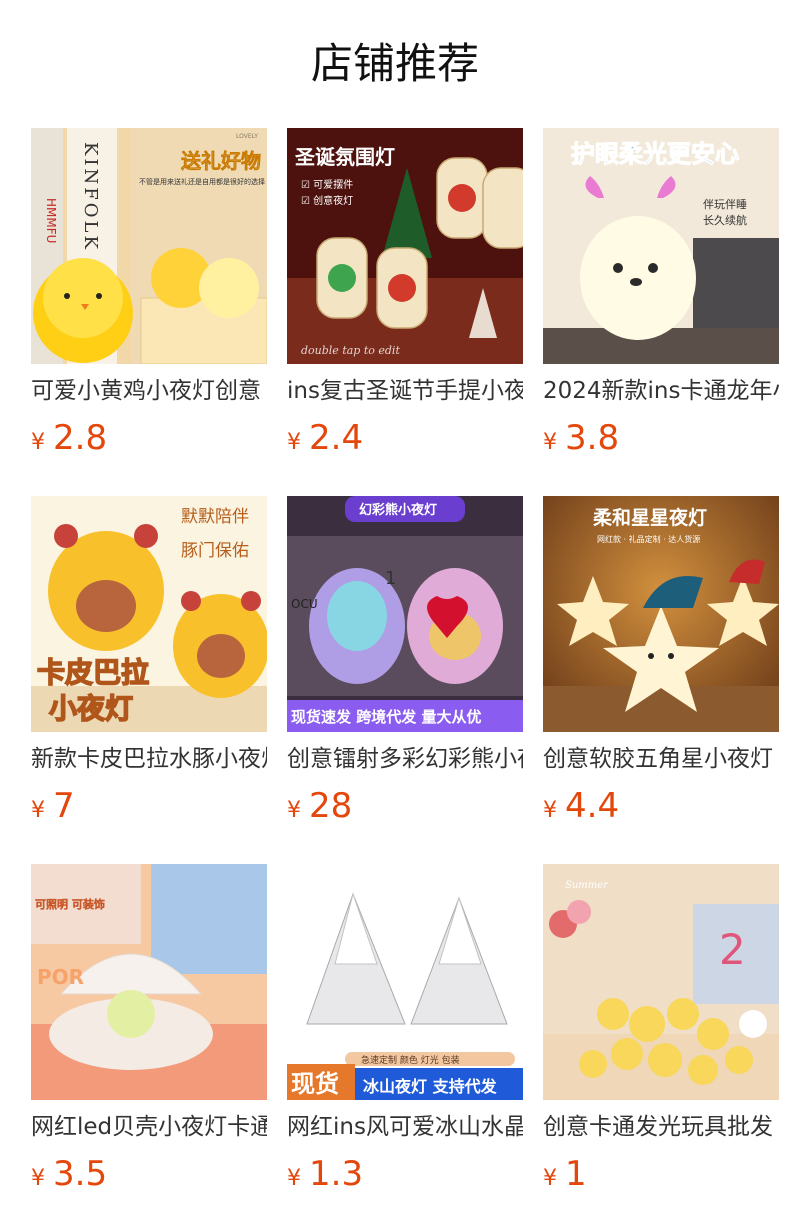  What do you see at coordinates (215, 517) in the screenshot?
I see `image-text: 默默陪伴` at bounding box center [215, 517].